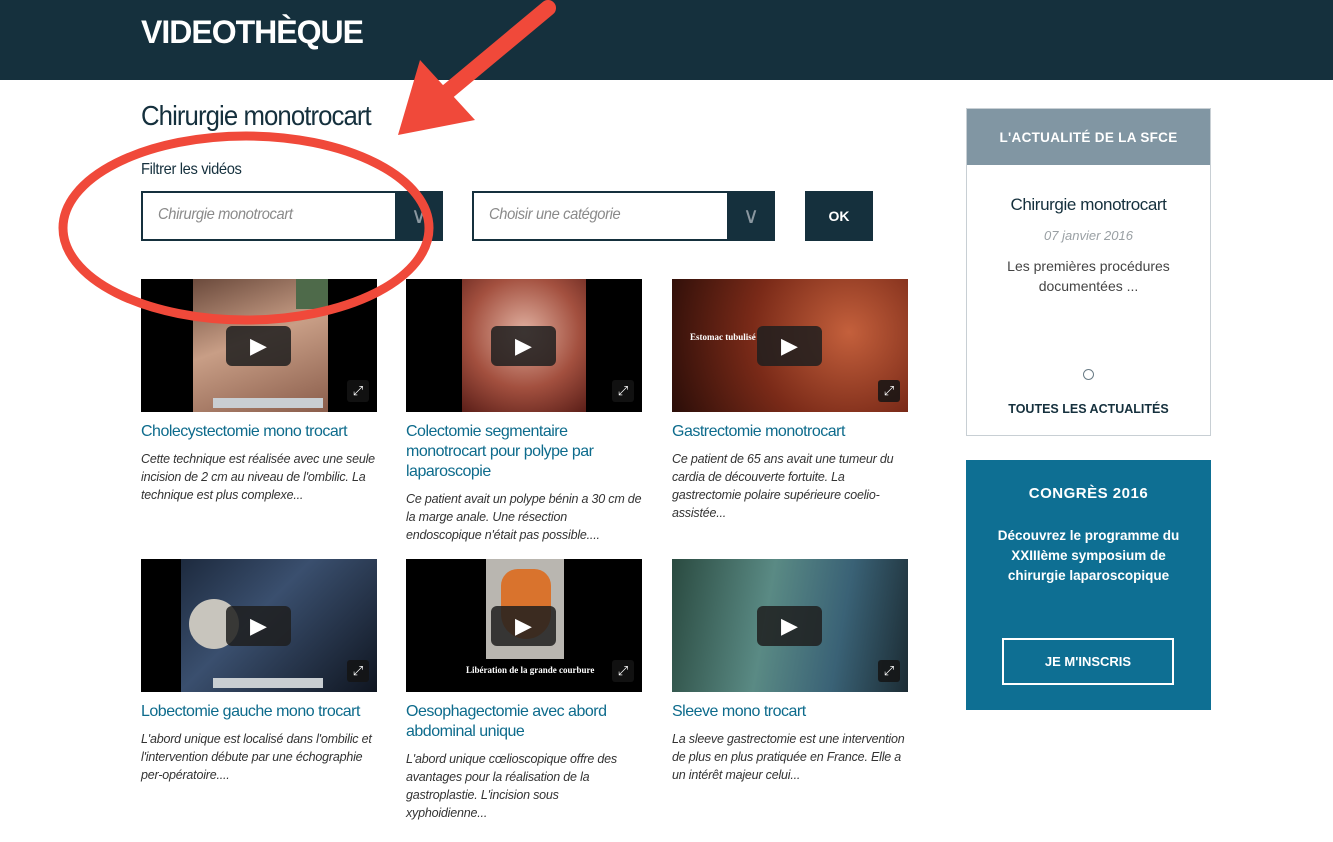  Describe the element at coordinates (256, 115) in the screenshot. I see `page-title: Chirurgie monotrocart` at that location.